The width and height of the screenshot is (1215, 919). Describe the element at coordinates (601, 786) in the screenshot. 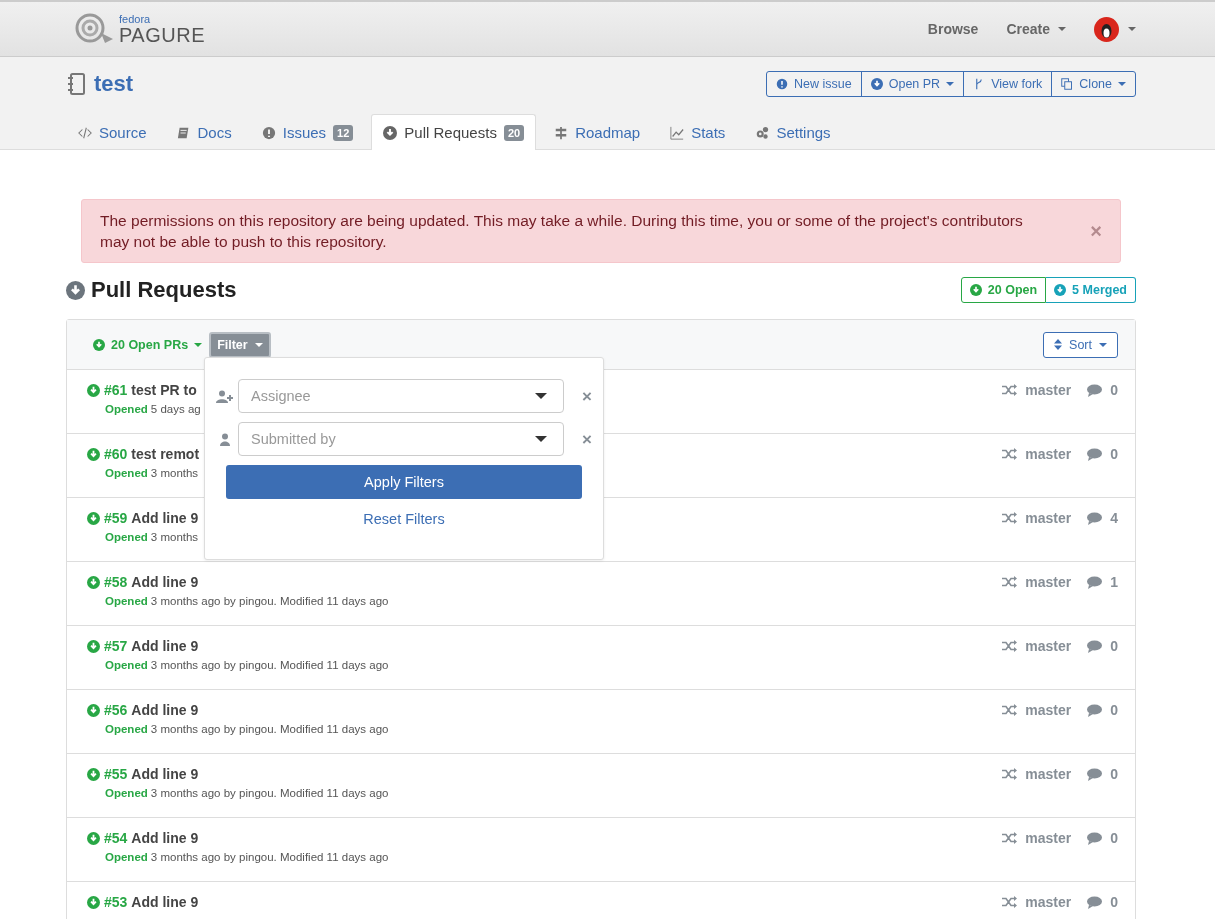

I see `pull-request-row: #55 Add line 9 Opened 3 months ago by pingou. Modified 11 days ago master 0` at that location.